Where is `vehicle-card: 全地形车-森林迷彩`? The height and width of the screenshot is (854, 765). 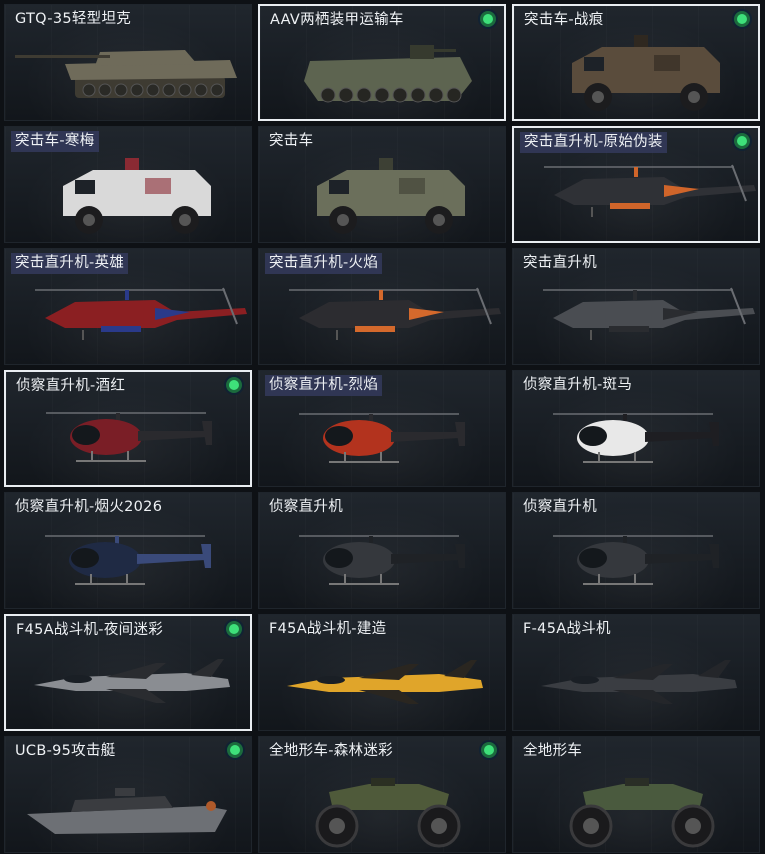
vehicle-card: 全地形车-森林迷彩 is located at coordinates (382, 794).